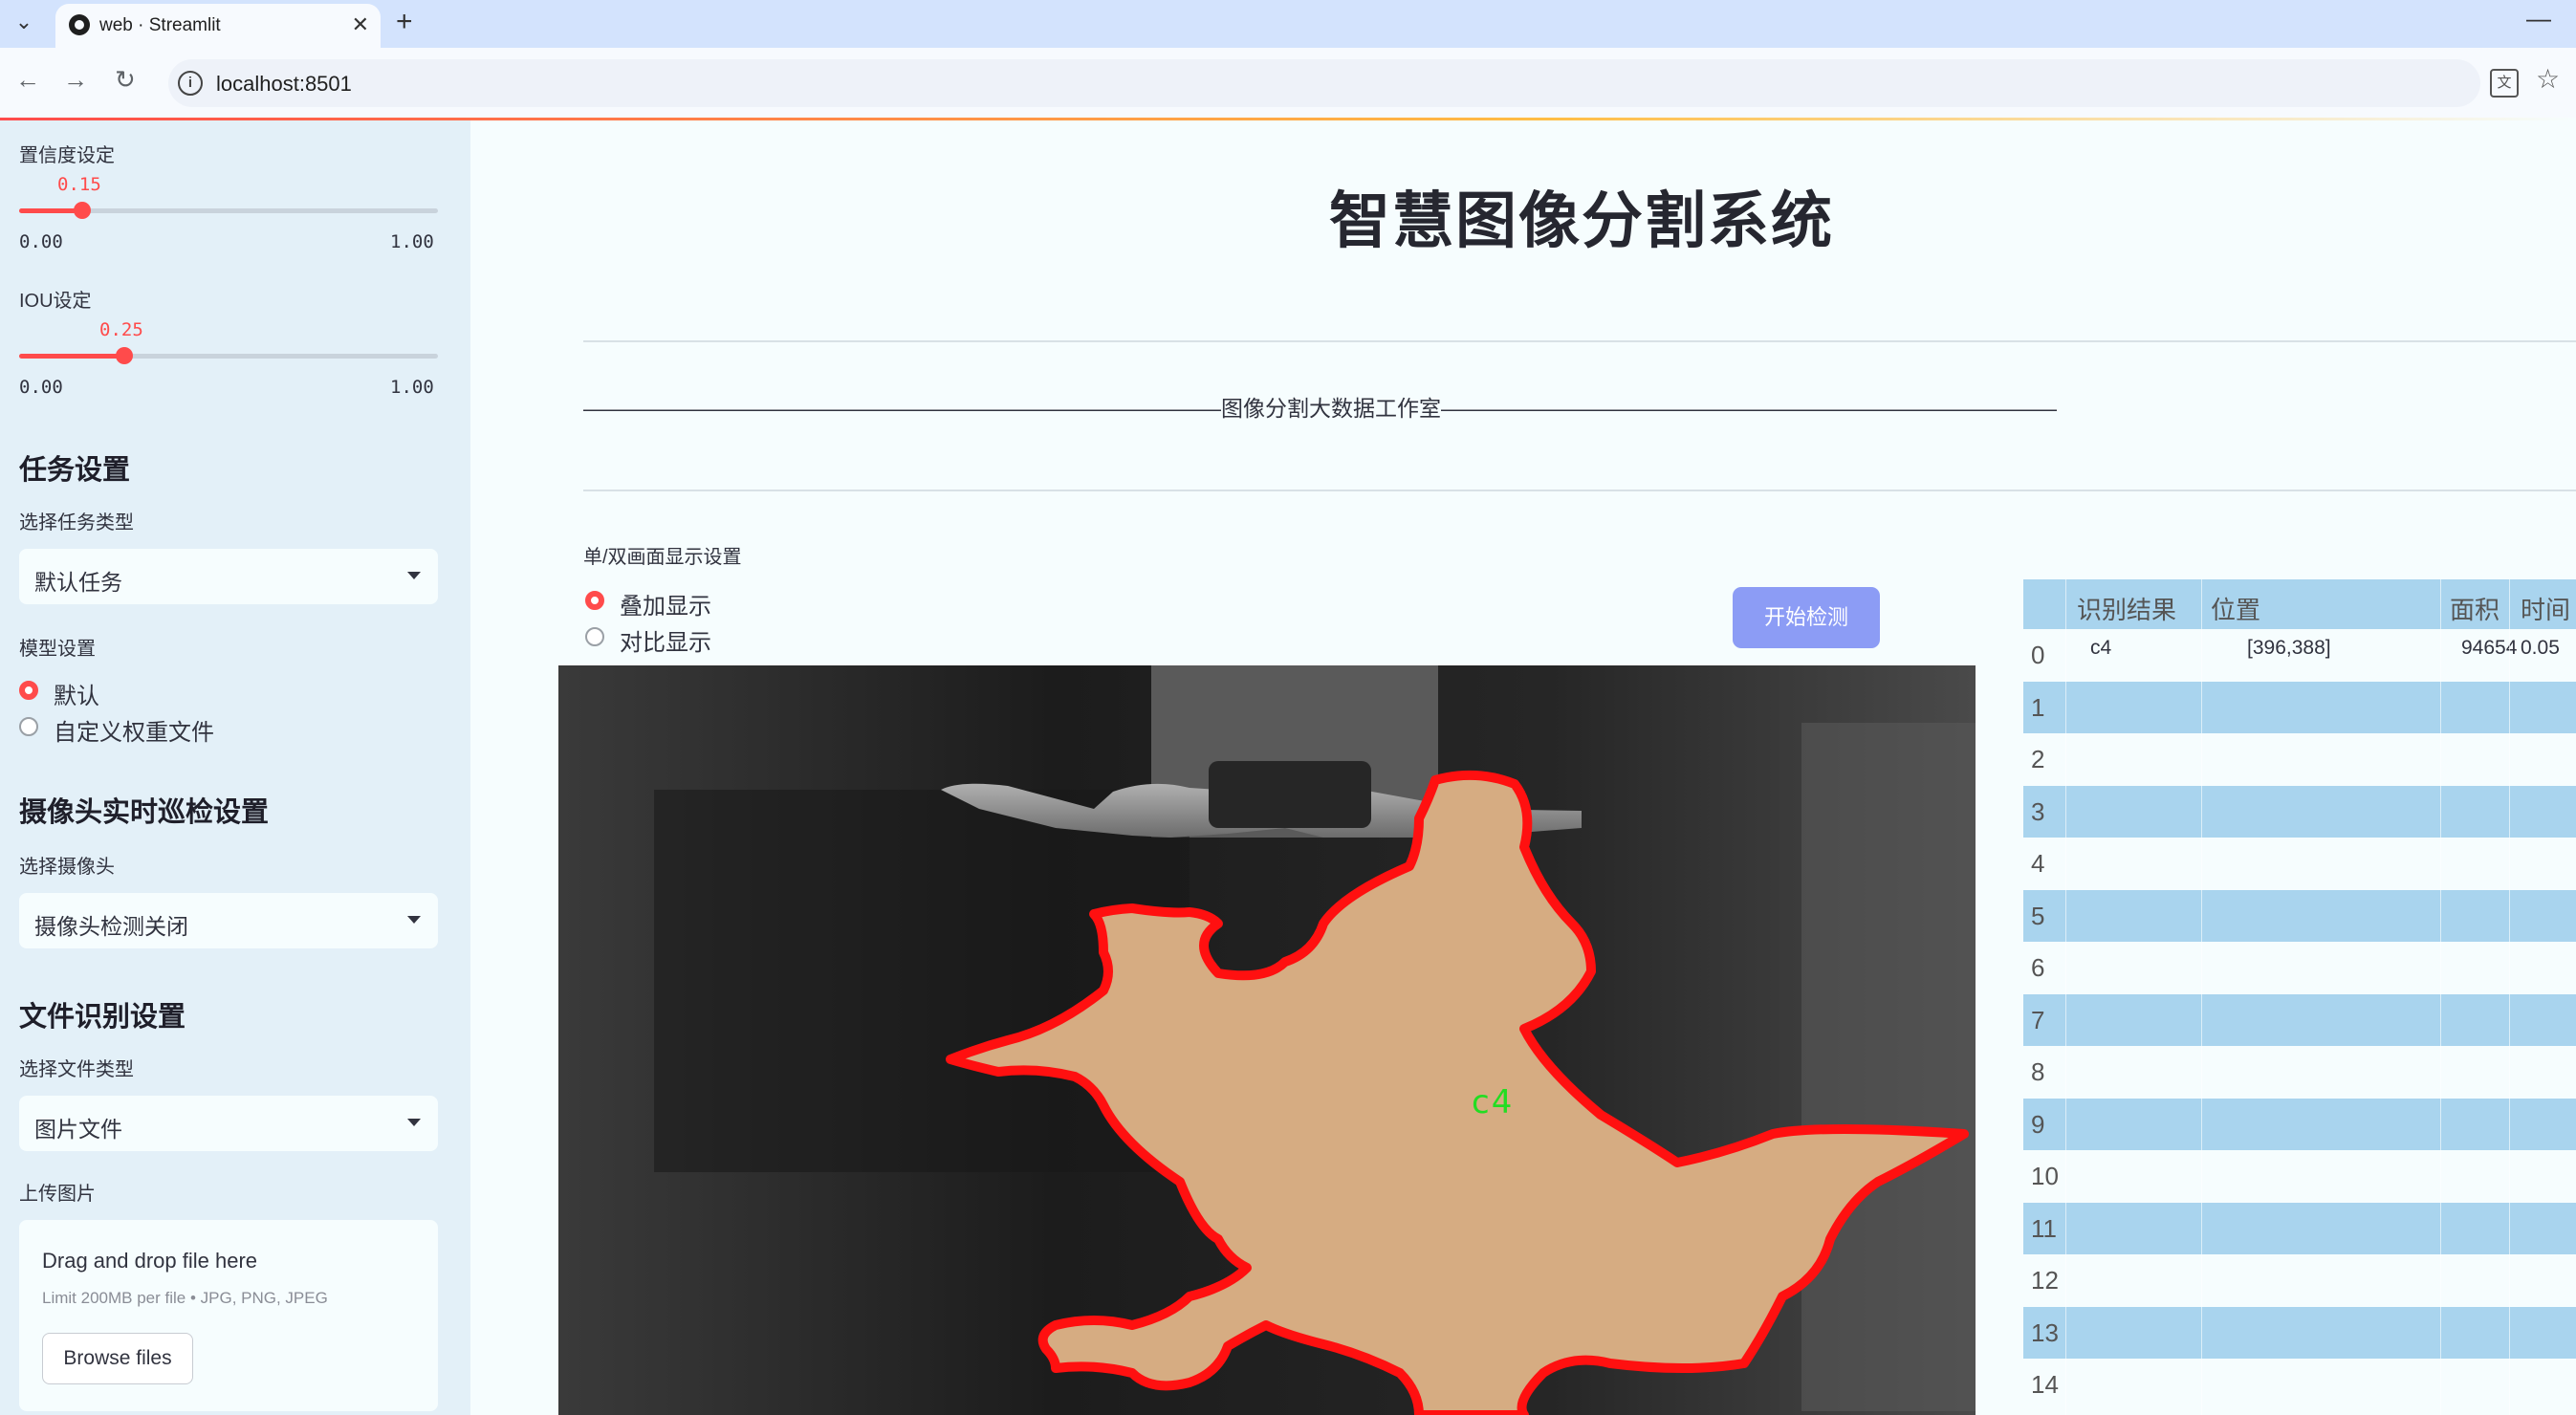  I want to click on table-row: 5, so click(2299, 915).